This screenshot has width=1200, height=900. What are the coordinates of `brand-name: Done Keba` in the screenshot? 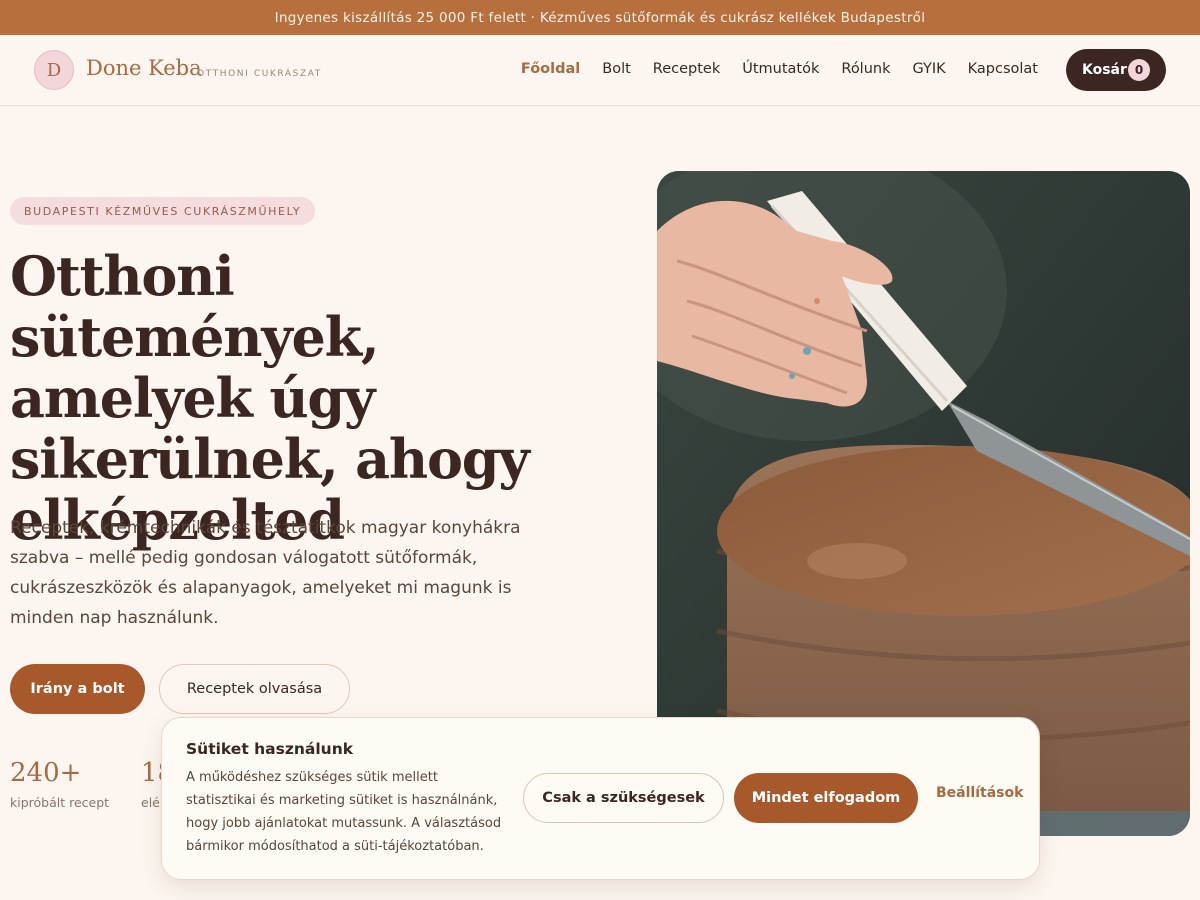 It's located at (144, 68).